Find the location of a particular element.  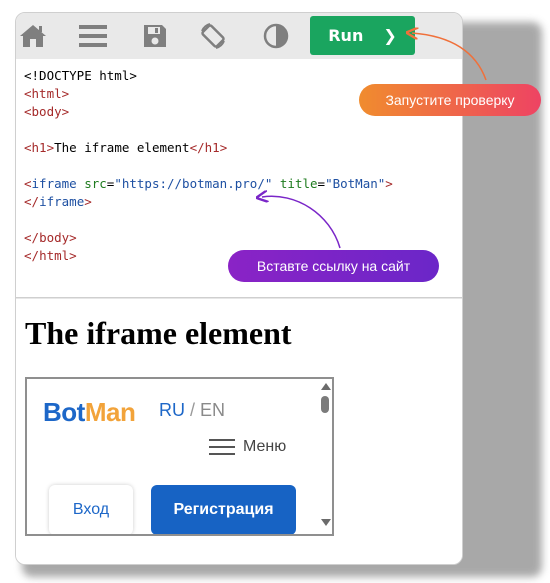

code-line-doctype: <!DOCTYPE html> is located at coordinates (80, 76).